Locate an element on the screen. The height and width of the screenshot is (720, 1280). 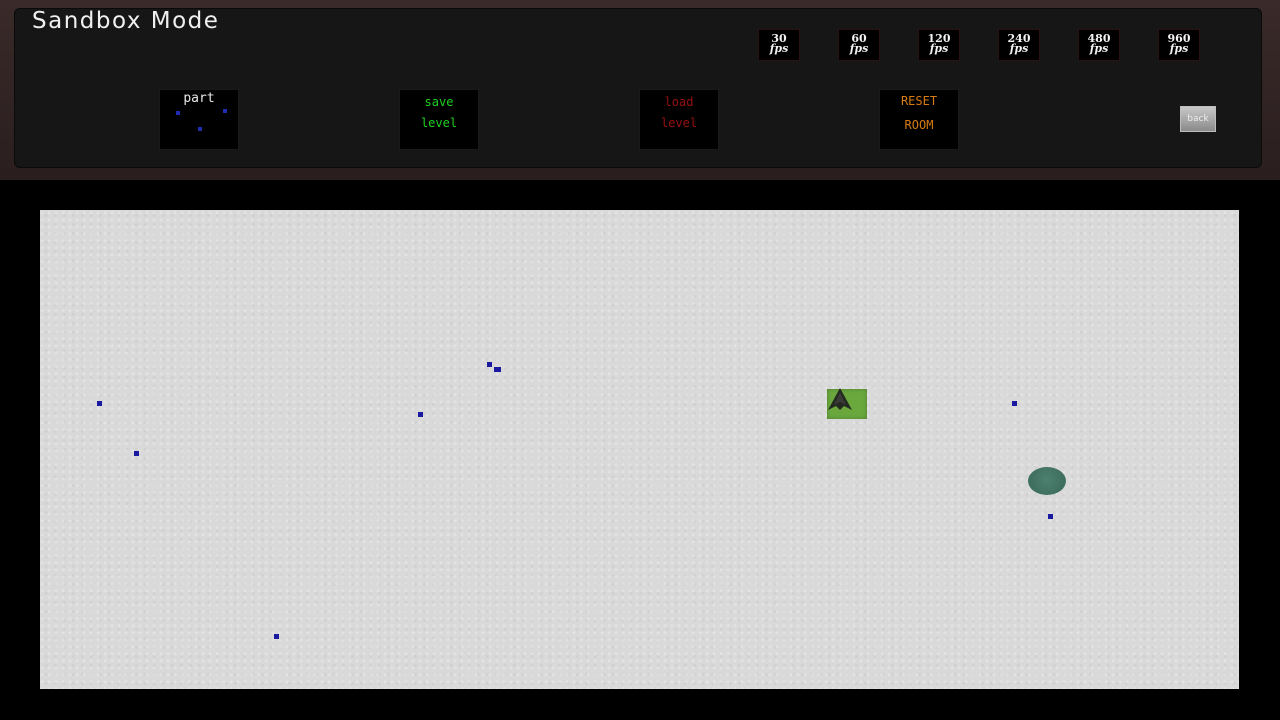
fps-120-button: 120 fps is located at coordinates (939, 45).